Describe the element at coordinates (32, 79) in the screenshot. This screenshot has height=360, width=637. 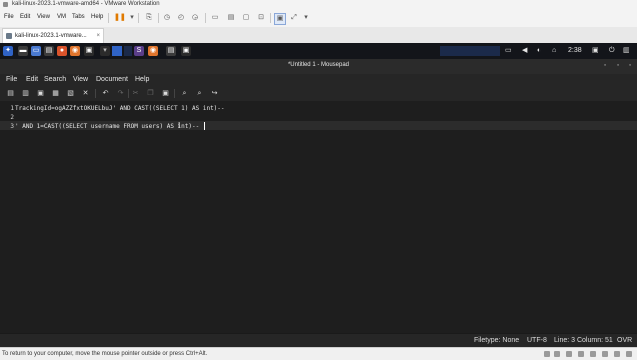
I see `menu-edit: Edit` at that location.